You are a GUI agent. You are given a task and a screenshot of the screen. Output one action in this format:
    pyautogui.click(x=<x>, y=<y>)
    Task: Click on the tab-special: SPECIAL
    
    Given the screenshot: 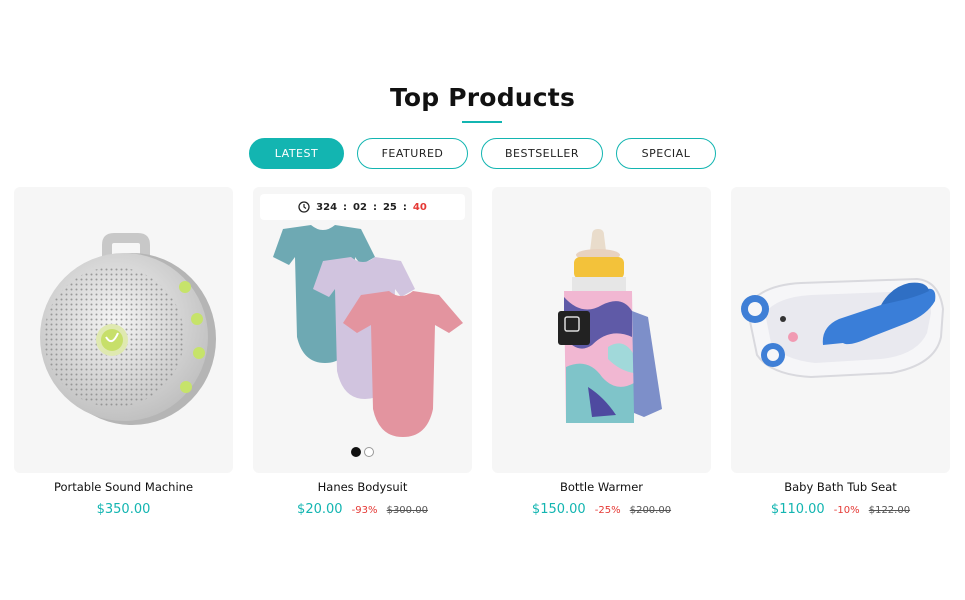 What is the action you would take?
    pyautogui.click(x=666, y=153)
    